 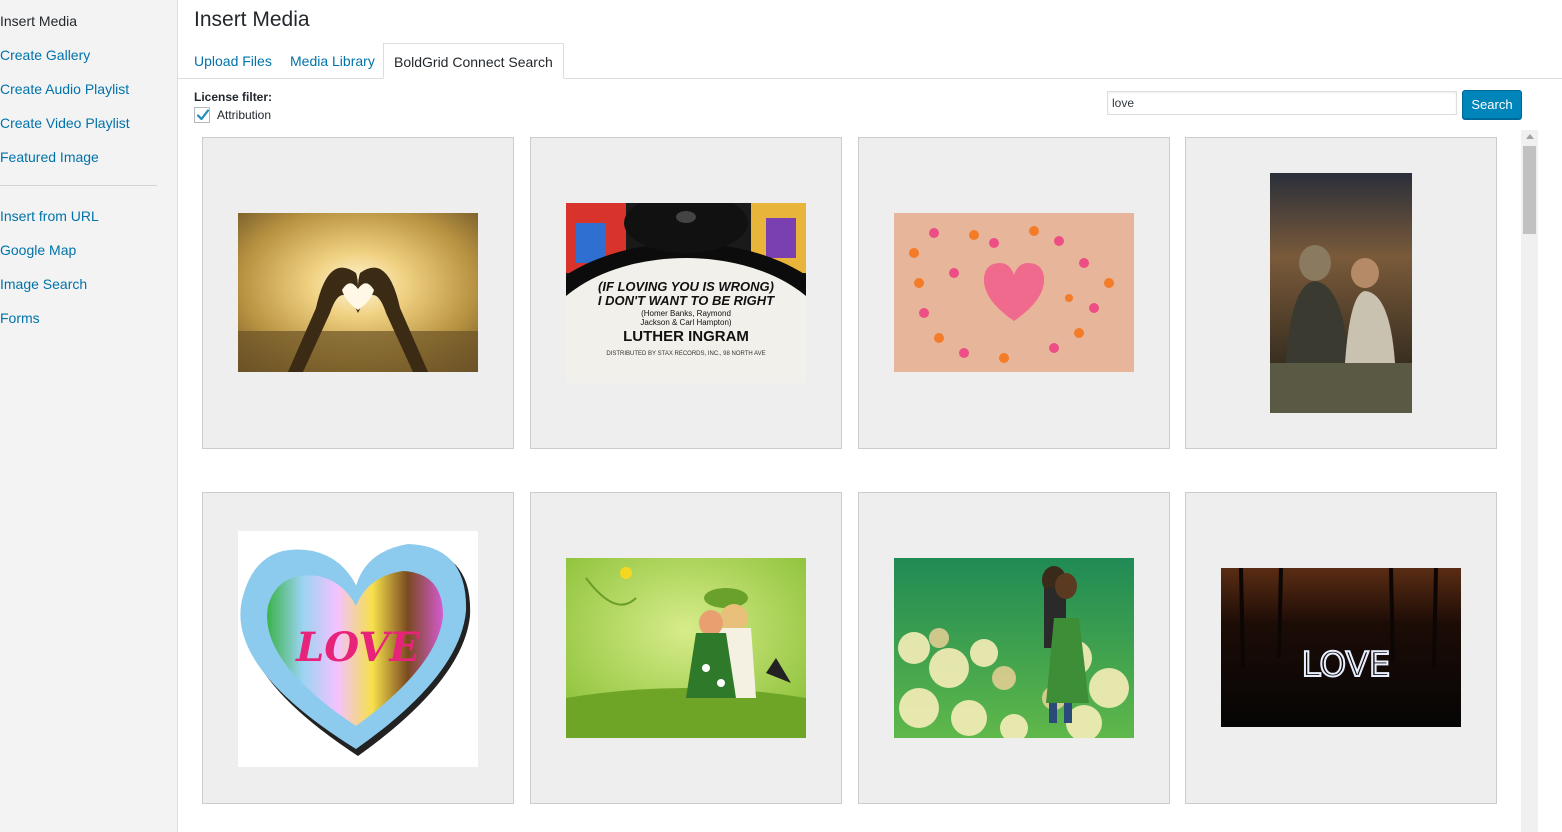 I want to click on sidebar-item-insert-from-url: Insert from URL, so click(x=49, y=216).